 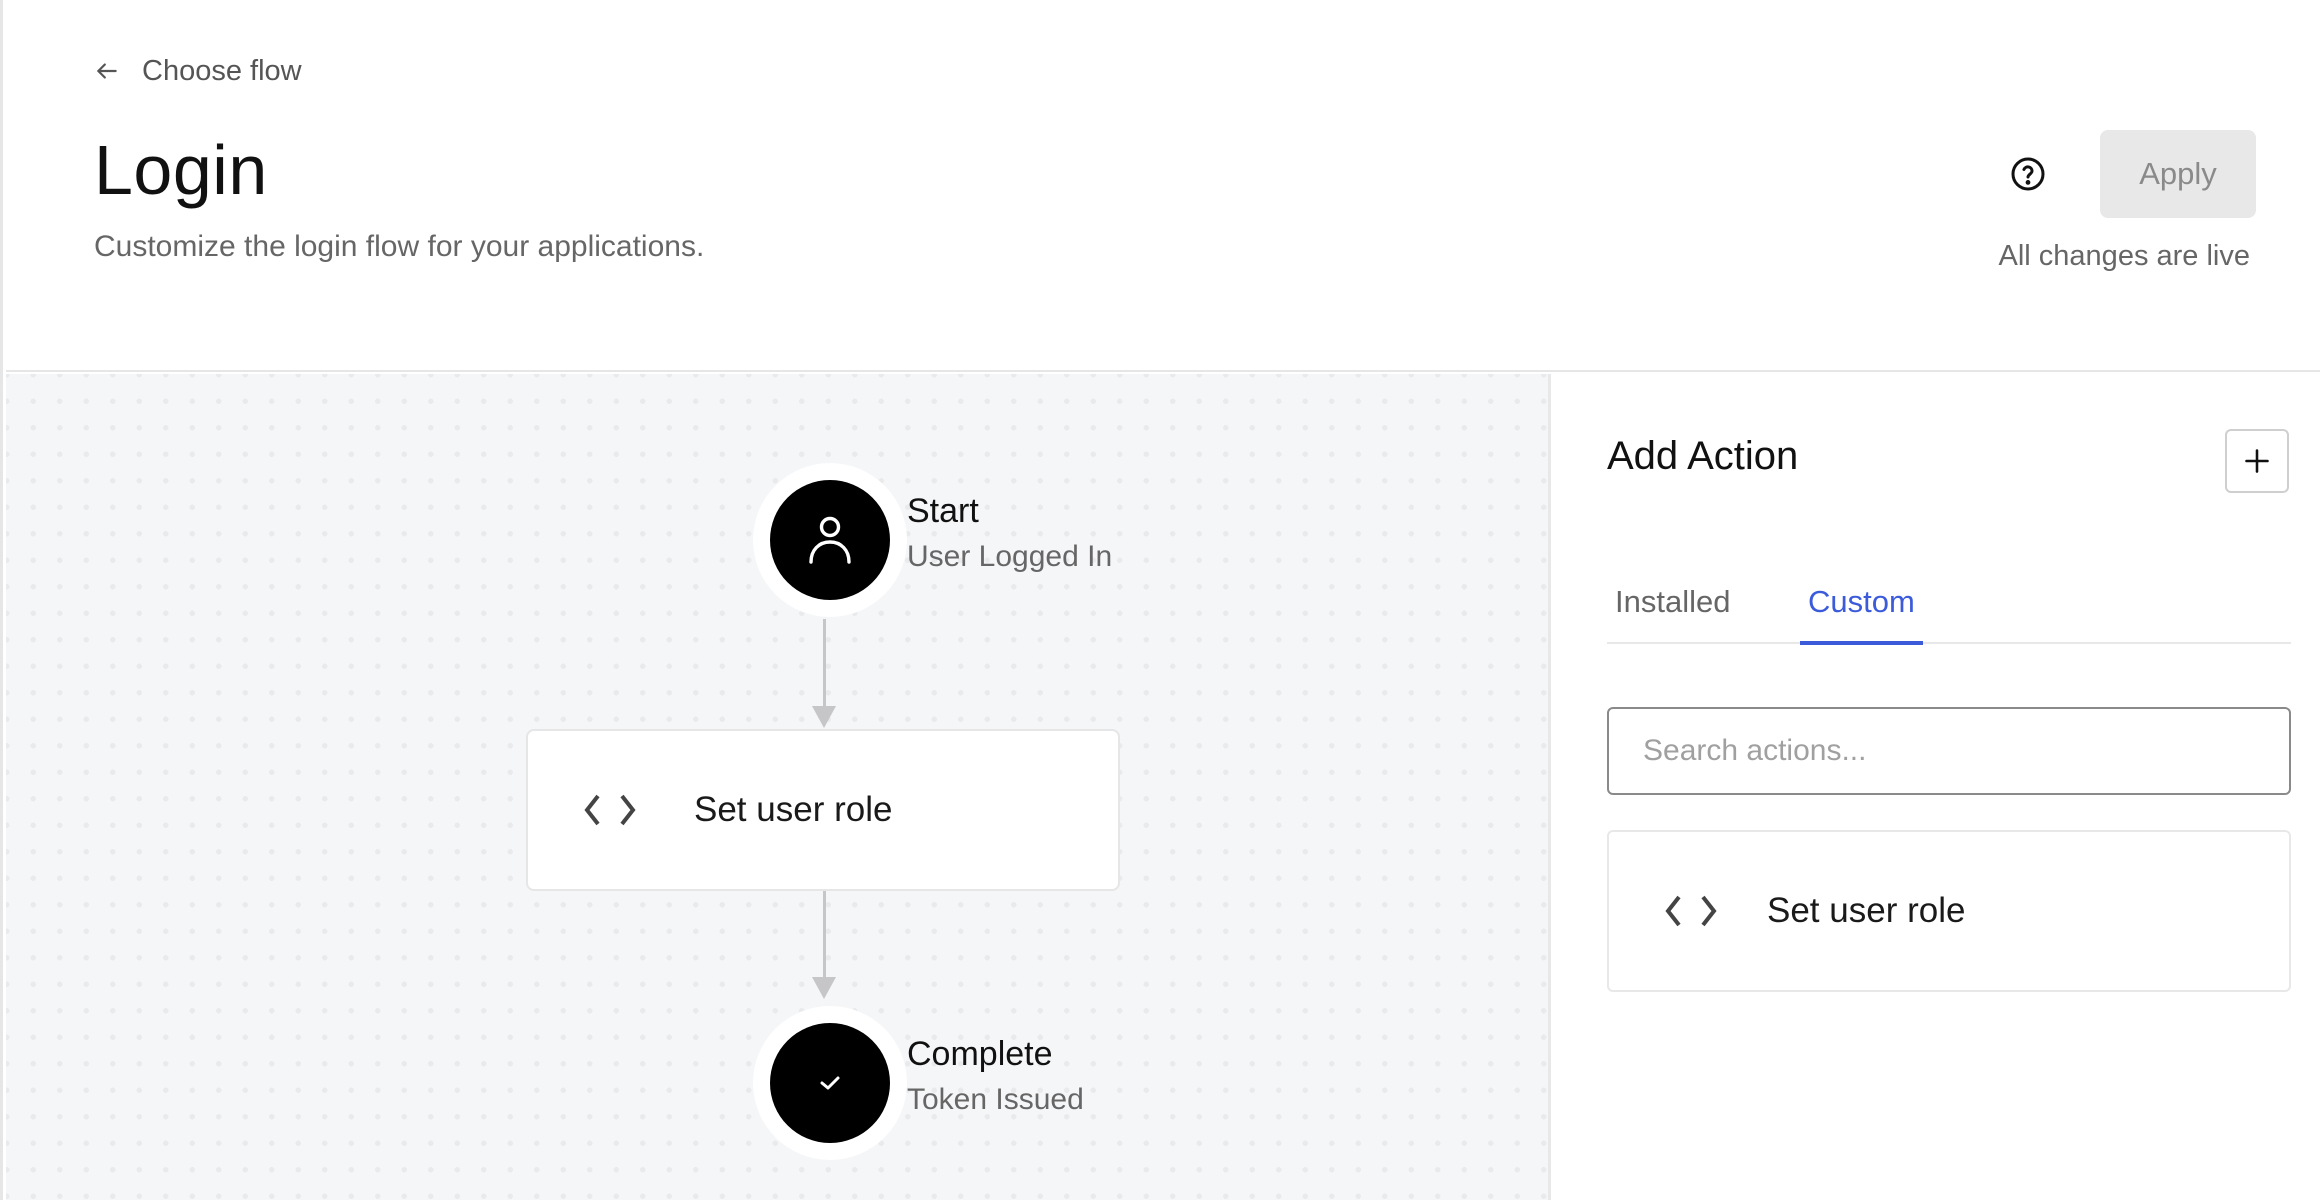 I want to click on complete-node, so click(x=830, y=1083).